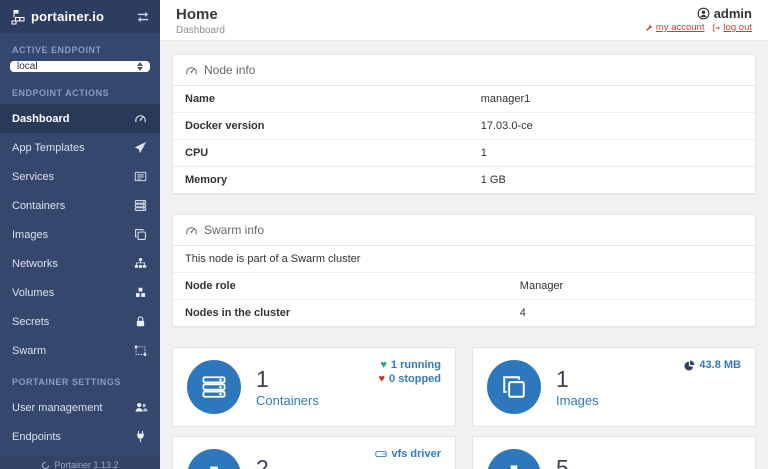  What do you see at coordinates (712, 365) in the screenshot?
I see `size-annotation: 43.8 MB` at bounding box center [712, 365].